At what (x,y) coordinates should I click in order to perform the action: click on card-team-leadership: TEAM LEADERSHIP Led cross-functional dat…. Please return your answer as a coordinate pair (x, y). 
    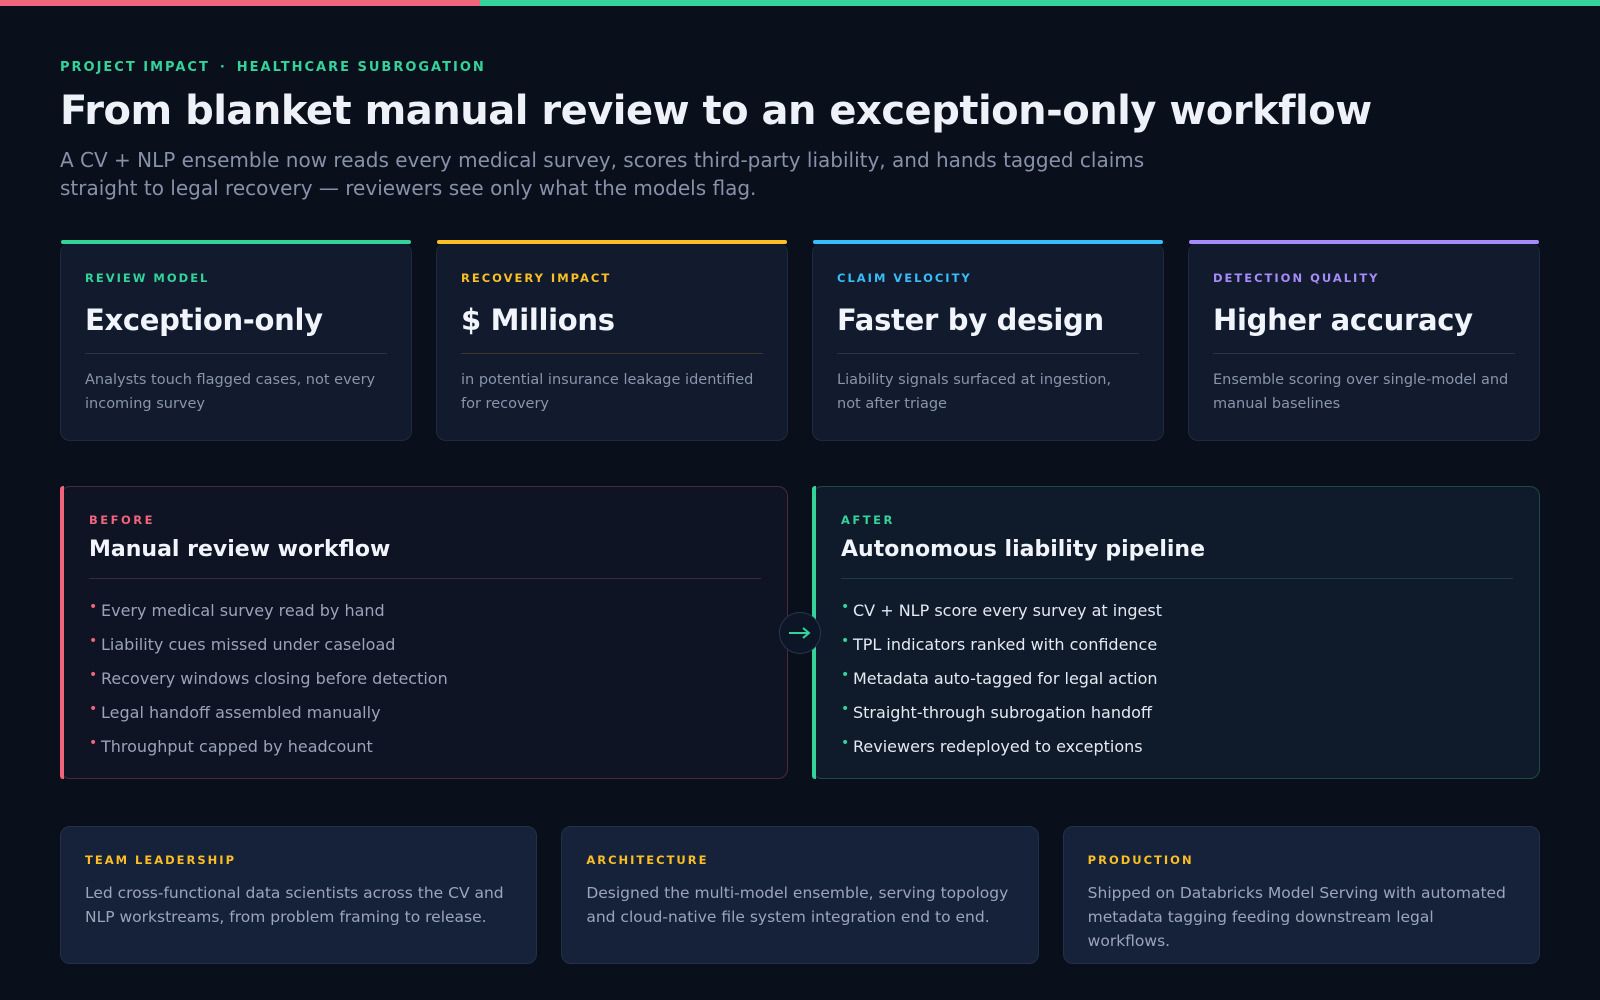
    Looking at the image, I should click on (299, 895).